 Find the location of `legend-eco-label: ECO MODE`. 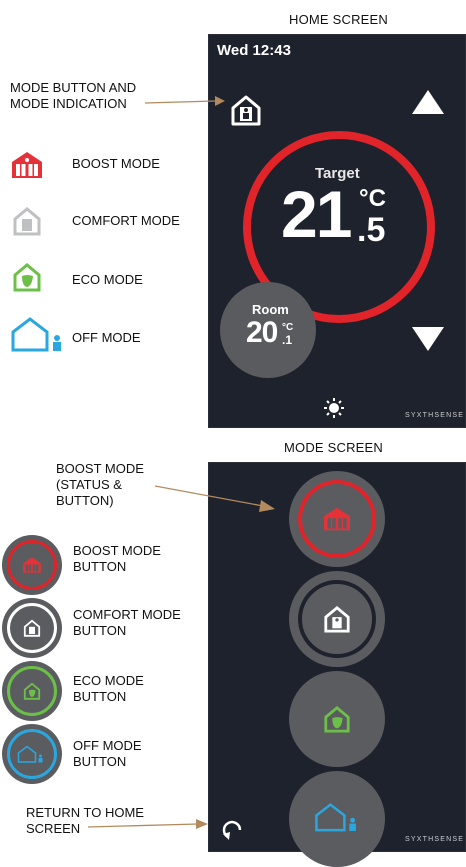

legend-eco-label: ECO MODE is located at coordinates (107, 279).